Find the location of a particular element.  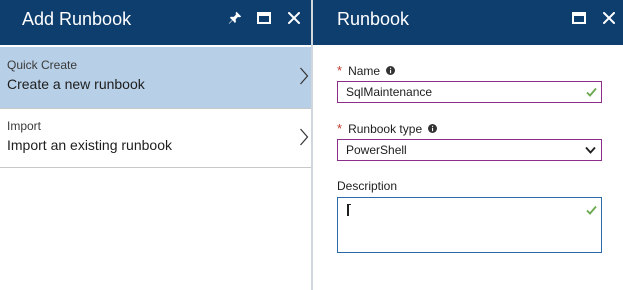

add-runbook-title: Add Runbook is located at coordinates (77, 19).